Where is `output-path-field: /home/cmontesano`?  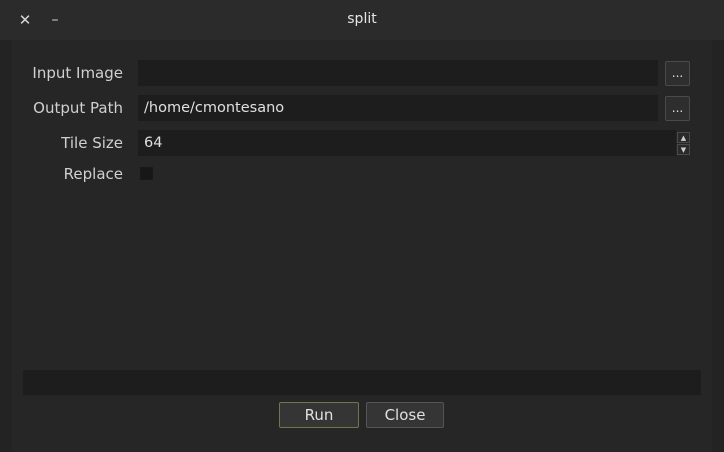 output-path-field: /home/cmontesano is located at coordinates (398, 108).